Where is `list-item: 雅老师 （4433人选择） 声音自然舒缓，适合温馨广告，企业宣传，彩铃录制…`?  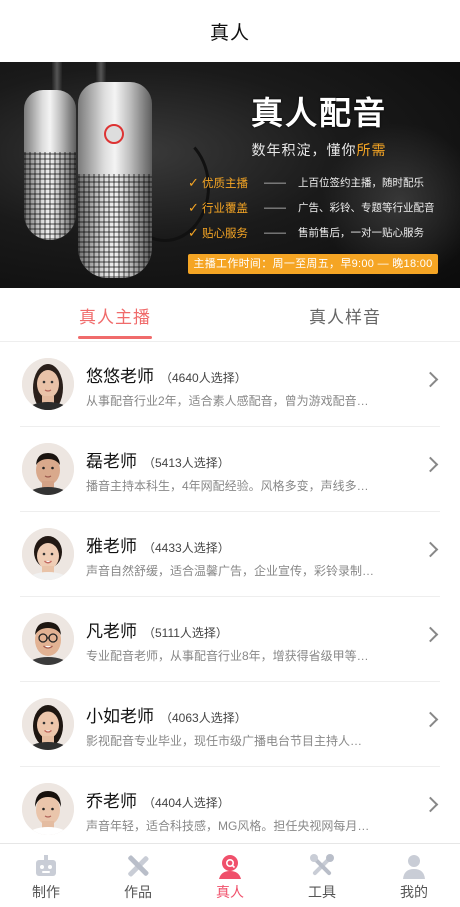 list-item: 雅老师 （4433人选择） 声音自然舒缓，适合温馨广告，企业宣传，彩铃录制… is located at coordinates (230, 554).